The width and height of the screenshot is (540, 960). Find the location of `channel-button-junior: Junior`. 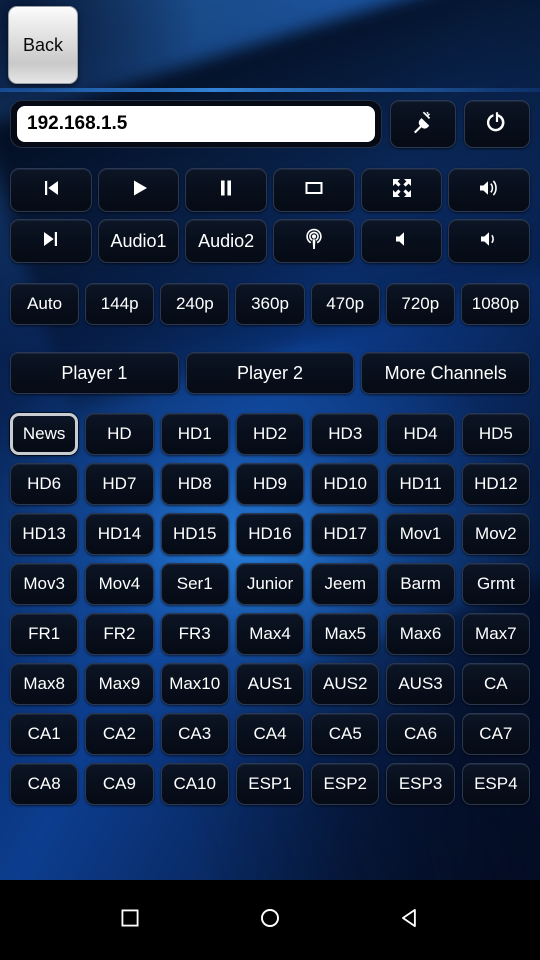

channel-button-junior: Junior is located at coordinates (270, 584).